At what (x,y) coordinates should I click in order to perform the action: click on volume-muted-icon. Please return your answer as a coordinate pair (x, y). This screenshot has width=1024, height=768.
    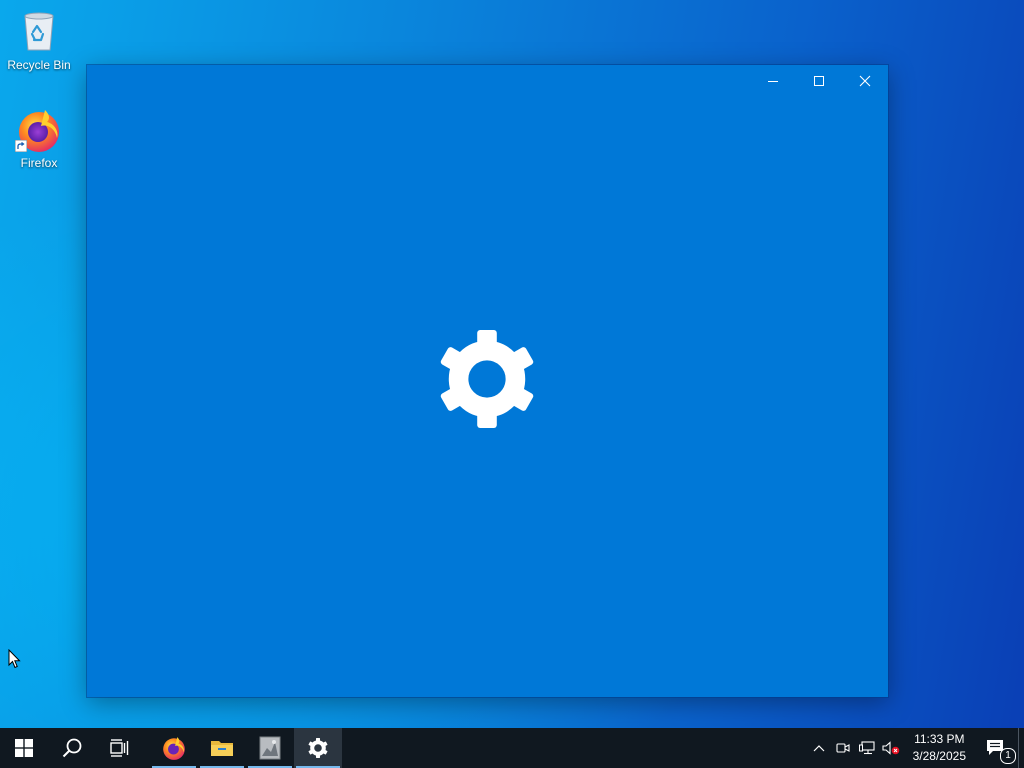
    Looking at the image, I should click on (890, 748).